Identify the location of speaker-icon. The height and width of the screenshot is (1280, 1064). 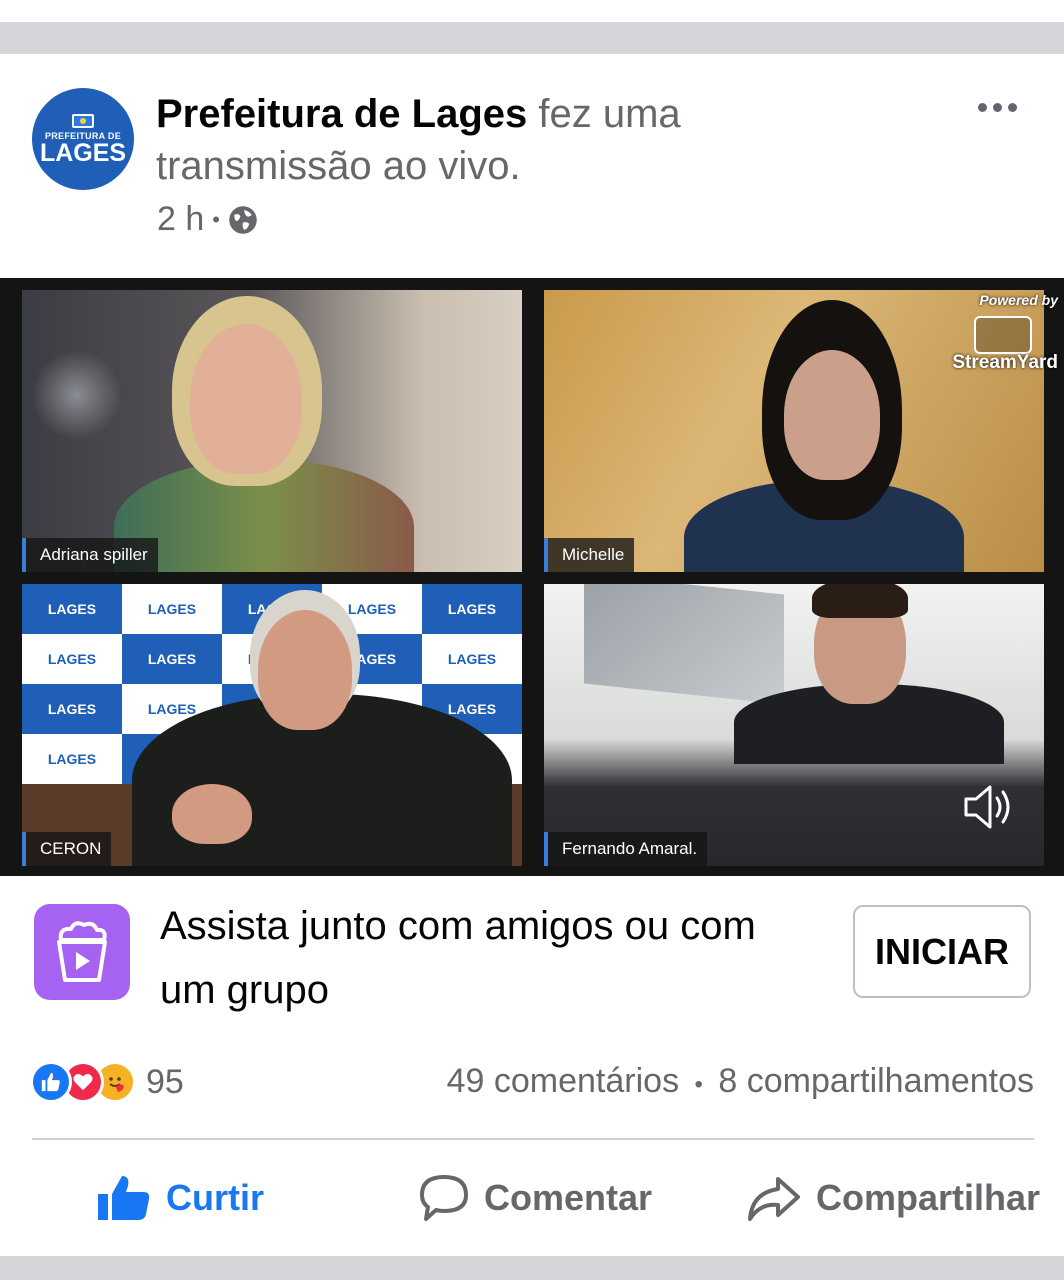
(989, 807).